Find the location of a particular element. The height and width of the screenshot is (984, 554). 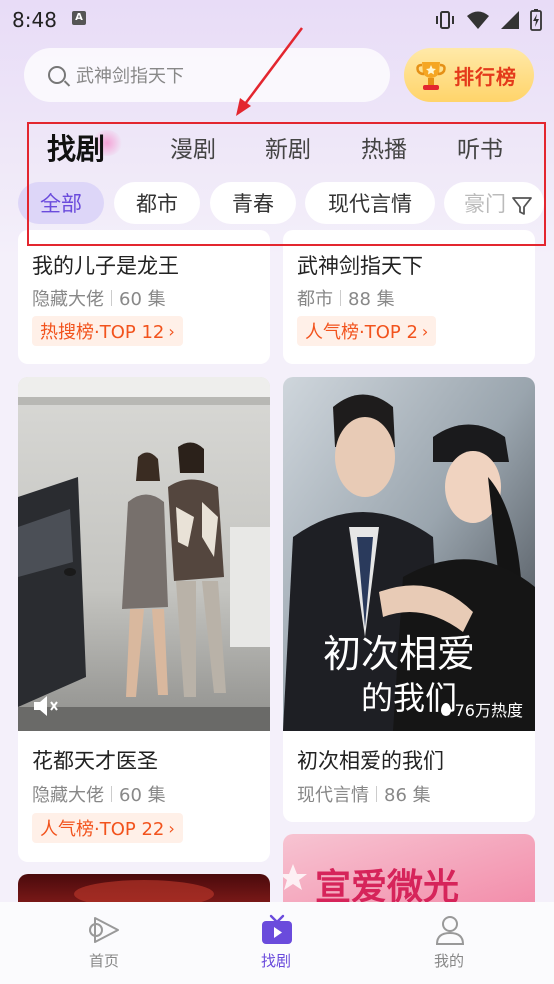

user-icon is located at coordinates (450, 930).